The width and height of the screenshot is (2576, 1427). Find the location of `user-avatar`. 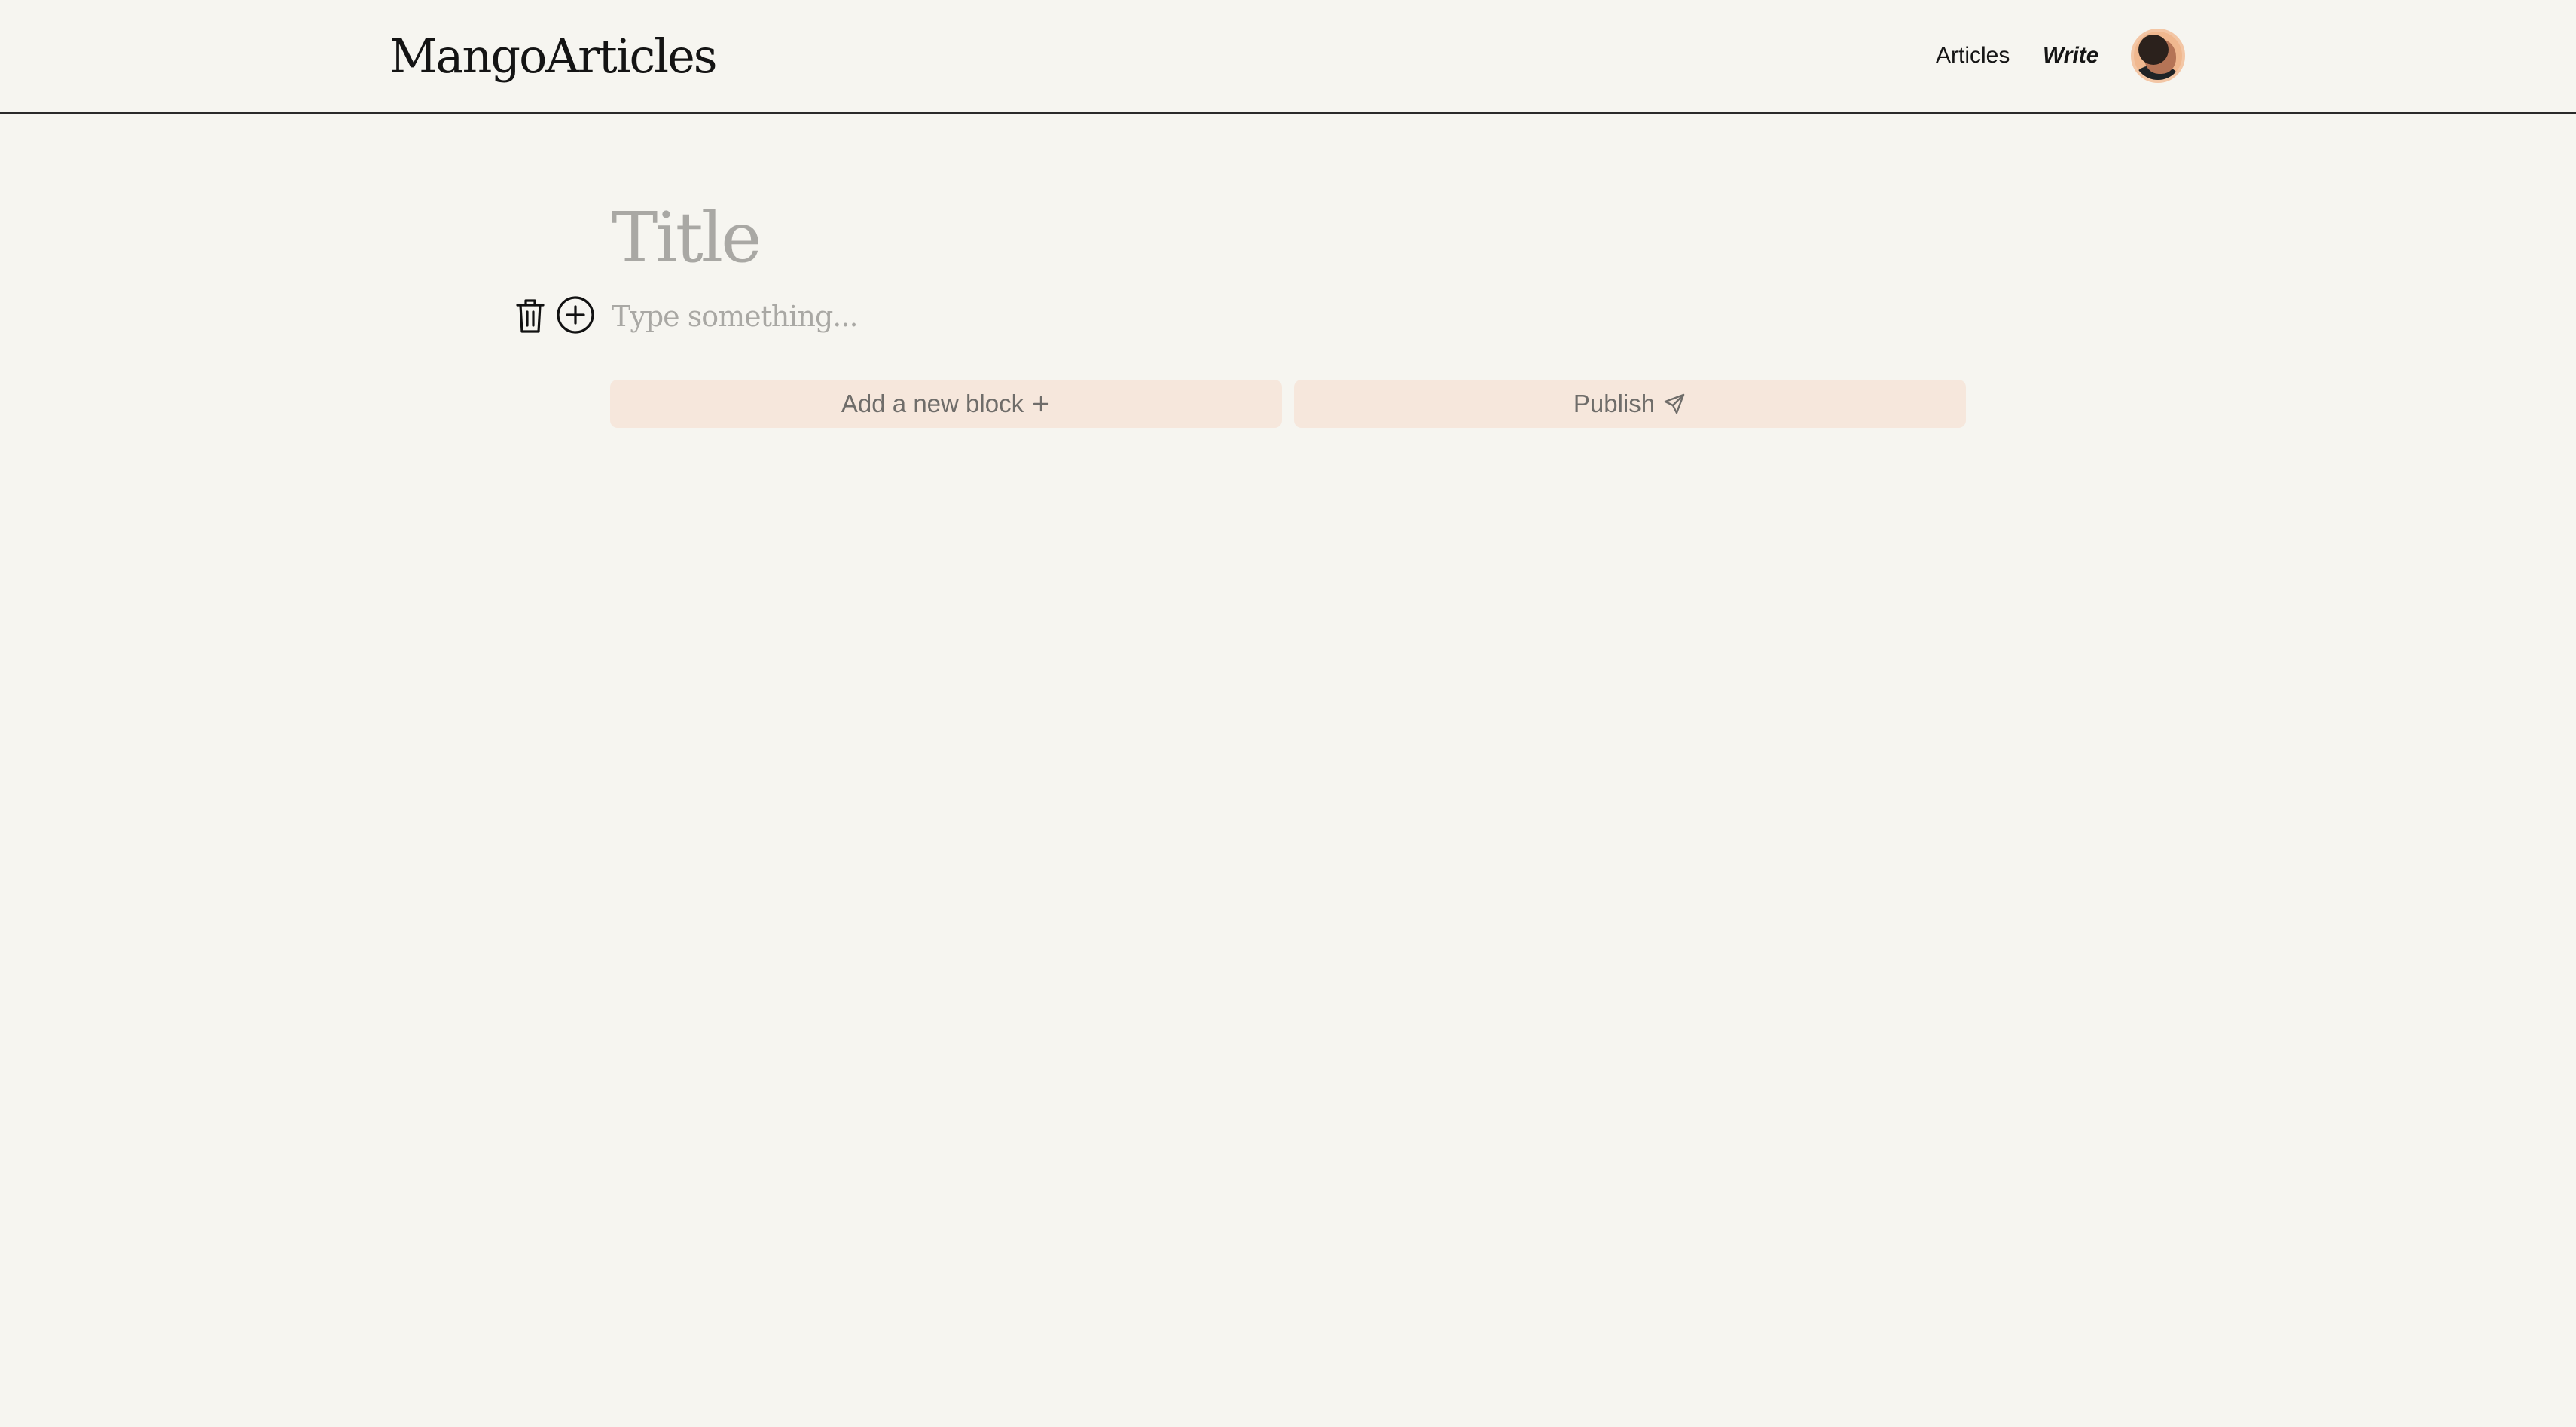

user-avatar is located at coordinates (2158, 56).